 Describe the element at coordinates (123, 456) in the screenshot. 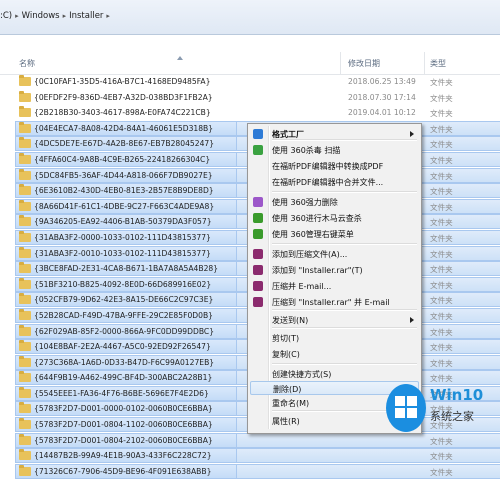

I see `file-name: {14487B2B-99A9-4E1B-90A3-433F6C228C72}` at that location.